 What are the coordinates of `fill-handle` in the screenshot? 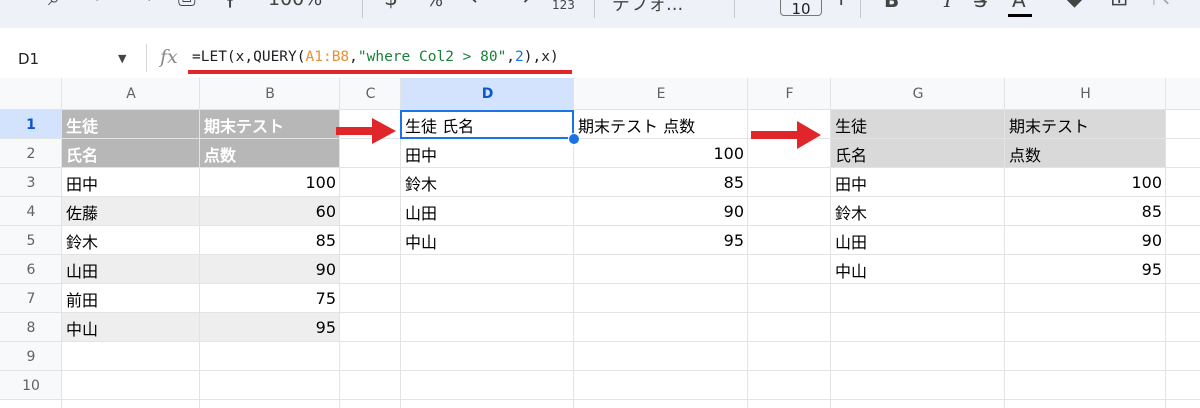 It's located at (574, 139).